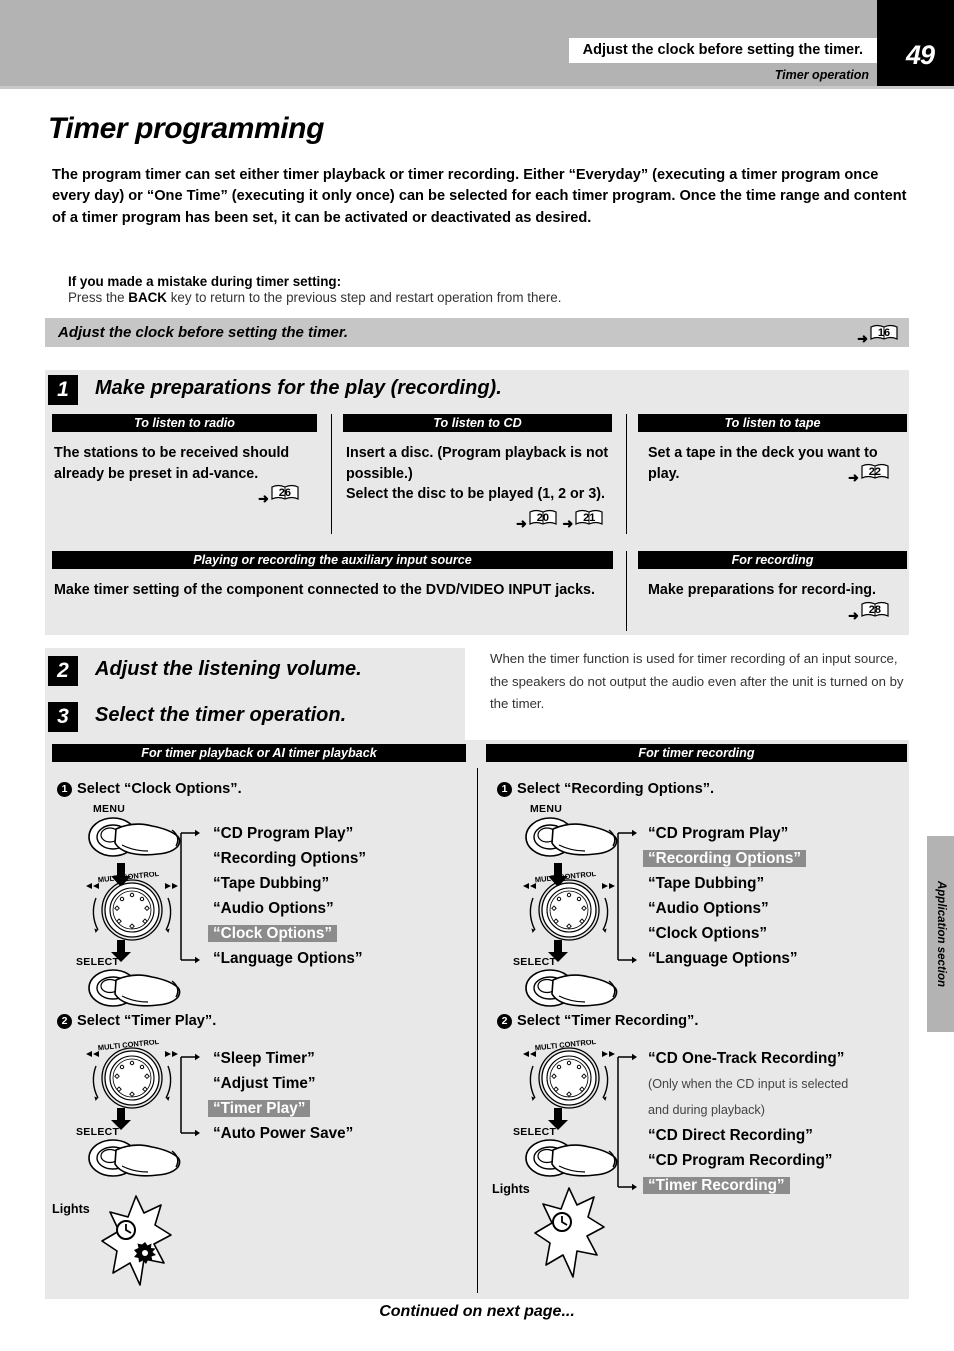  What do you see at coordinates (184, 423) in the screenshot?
I see `prep-caption-radio: To listen to radio` at bounding box center [184, 423].